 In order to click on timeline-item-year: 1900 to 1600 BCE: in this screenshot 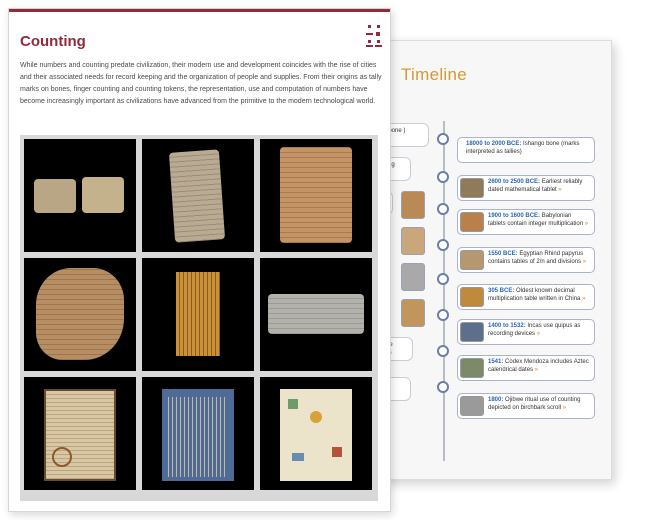, I will do `click(514, 216)`.